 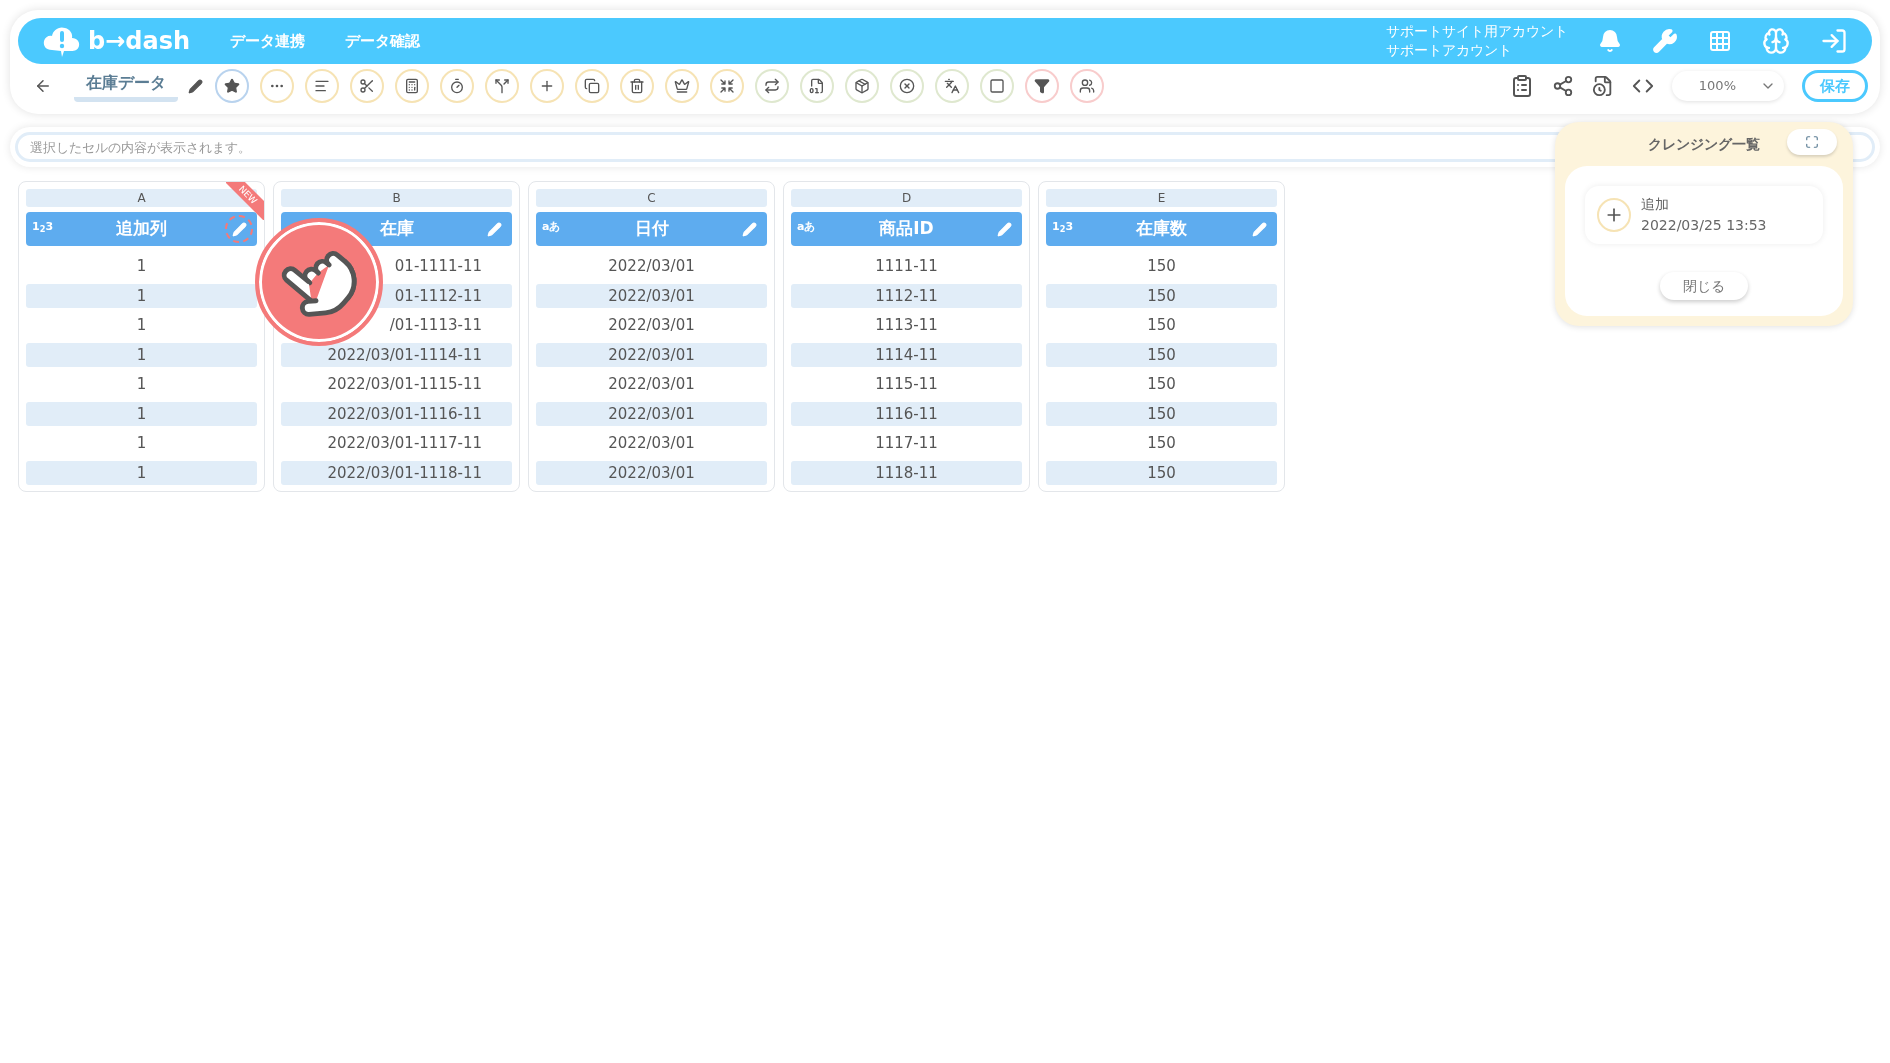 I want to click on column-letter: C, so click(x=651, y=198).